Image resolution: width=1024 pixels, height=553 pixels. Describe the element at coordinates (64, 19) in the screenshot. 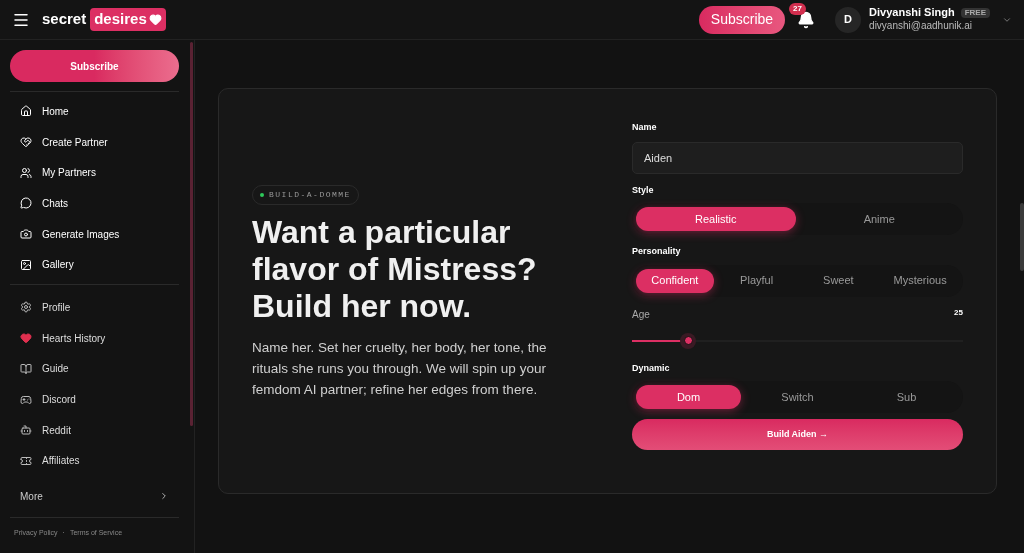

I see `logo-text: secret` at that location.